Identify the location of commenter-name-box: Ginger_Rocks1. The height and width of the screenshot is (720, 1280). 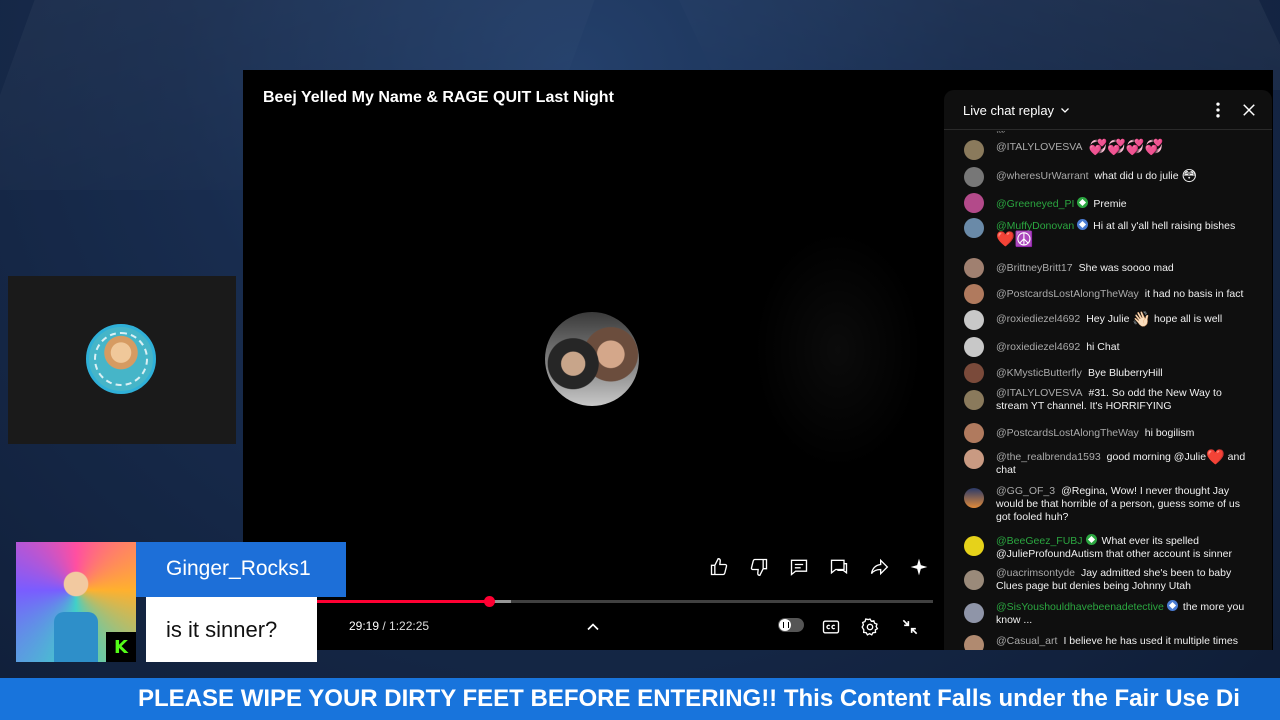
(241, 569).